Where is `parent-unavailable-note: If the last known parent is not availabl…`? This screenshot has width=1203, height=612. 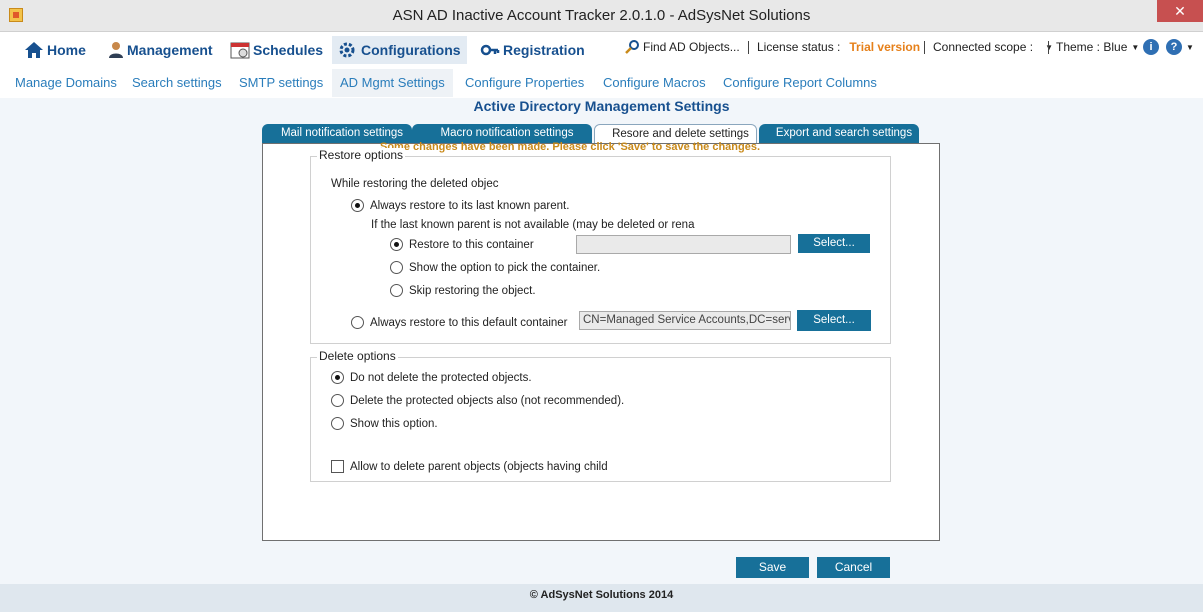
parent-unavailable-note: If the last known parent is not availabl… is located at coordinates (533, 225).